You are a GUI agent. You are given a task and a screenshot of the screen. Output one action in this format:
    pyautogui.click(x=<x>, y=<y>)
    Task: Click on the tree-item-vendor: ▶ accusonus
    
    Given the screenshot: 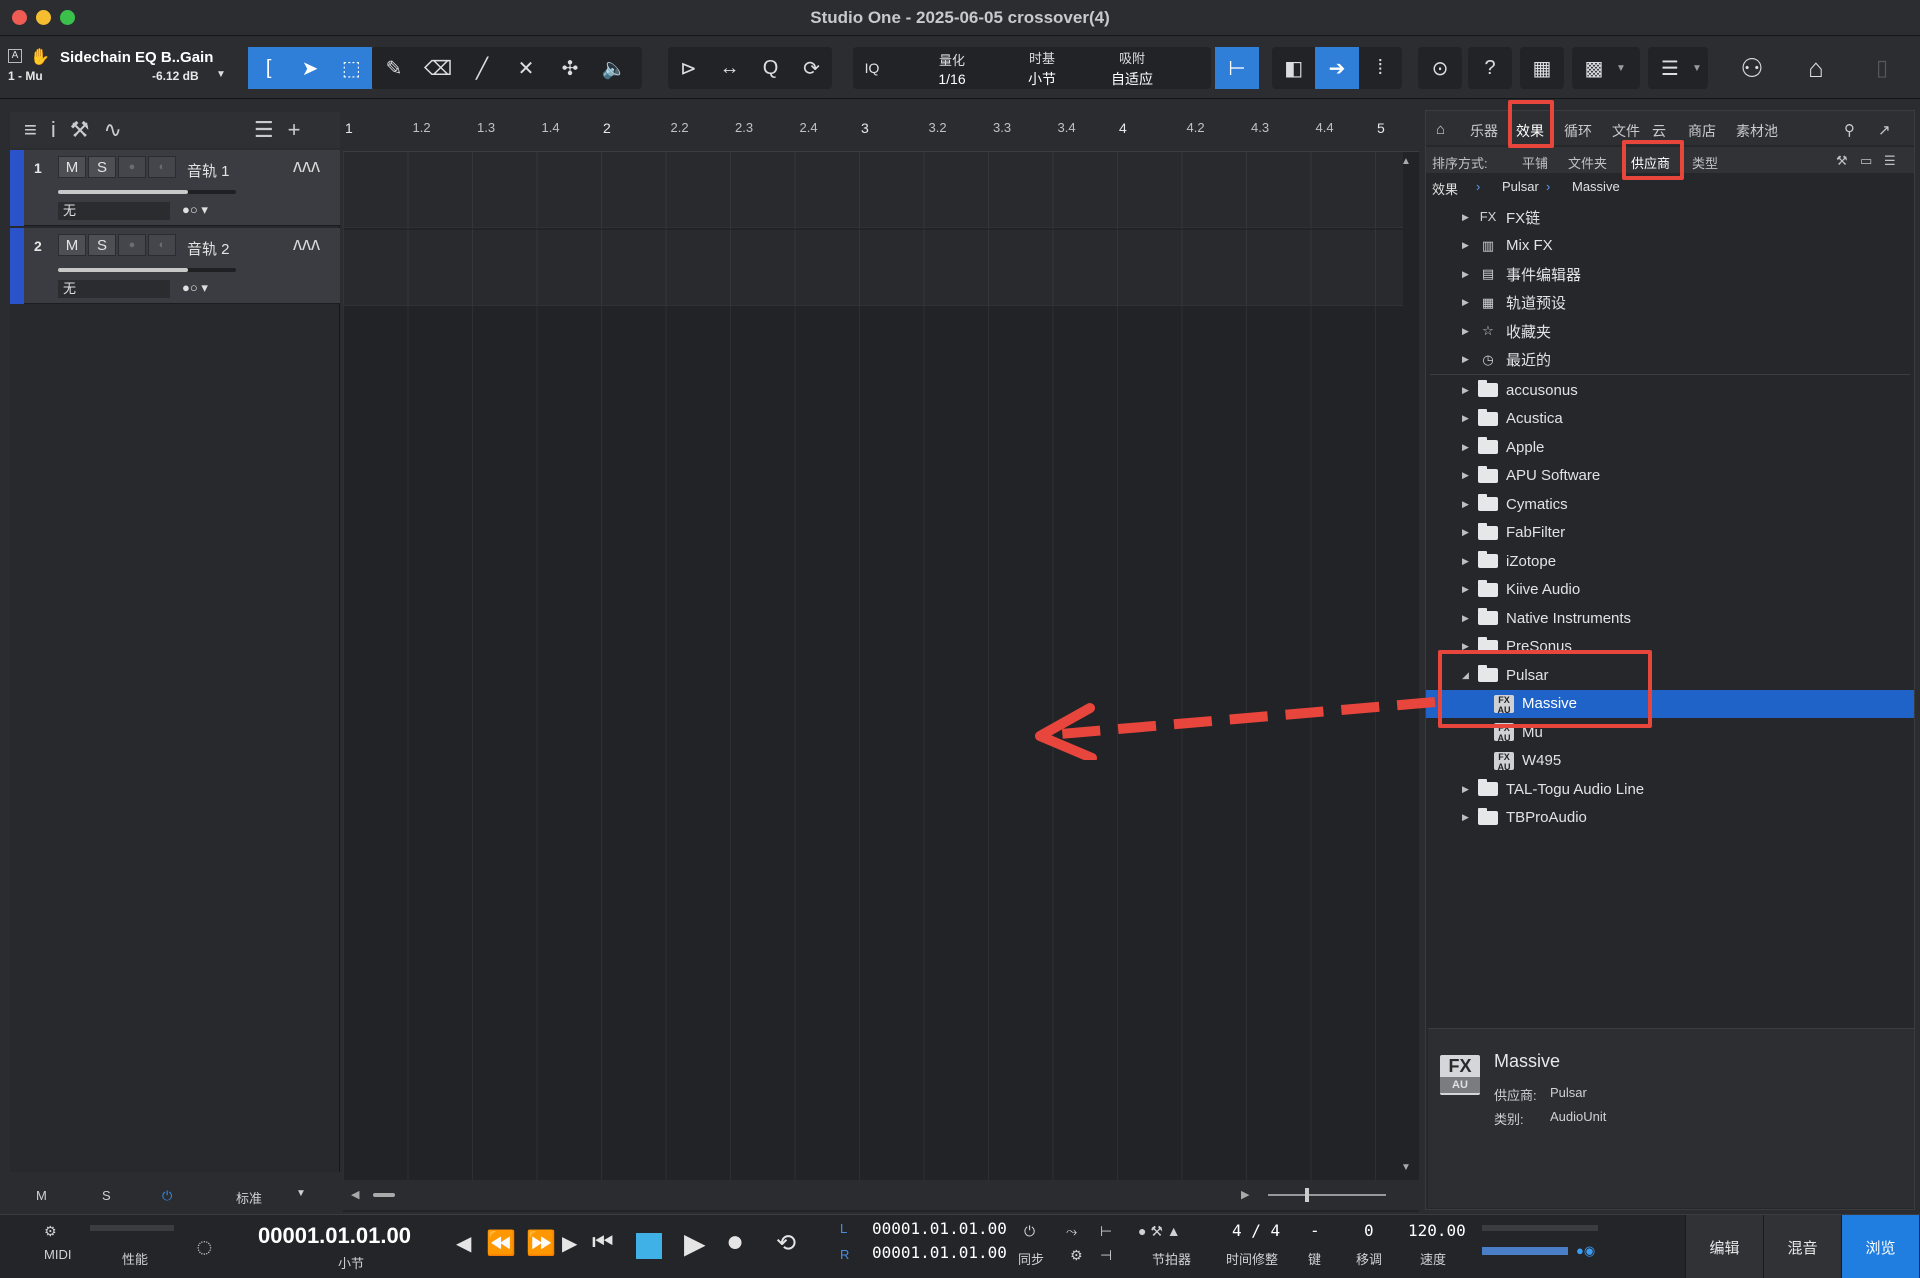 What is the action you would take?
    pyautogui.click(x=1670, y=390)
    